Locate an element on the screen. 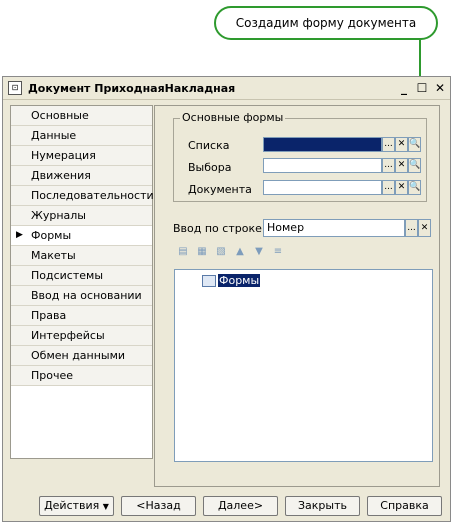  sidebar-item-osnovnye: Основные is located at coordinates (81, 116).